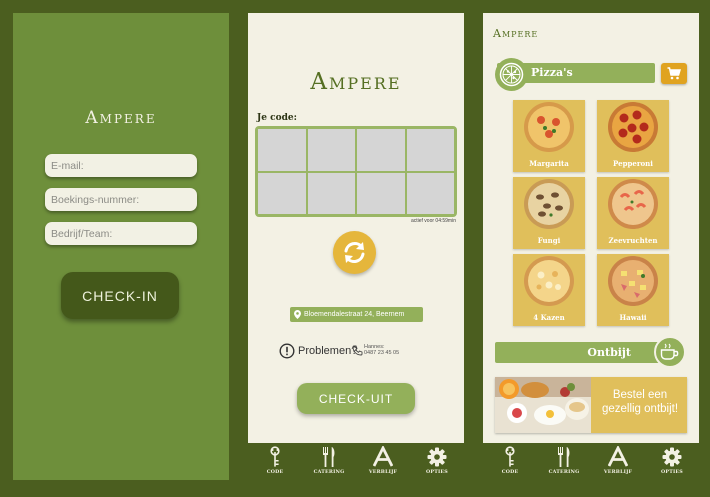 Image resolution: width=710 pixels, height=497 pixels. I want to click on problems-link: Problemen?, so click(318, 351).